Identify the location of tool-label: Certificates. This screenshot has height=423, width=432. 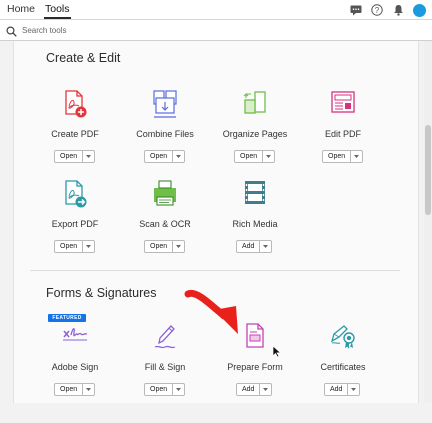
(343, 367).